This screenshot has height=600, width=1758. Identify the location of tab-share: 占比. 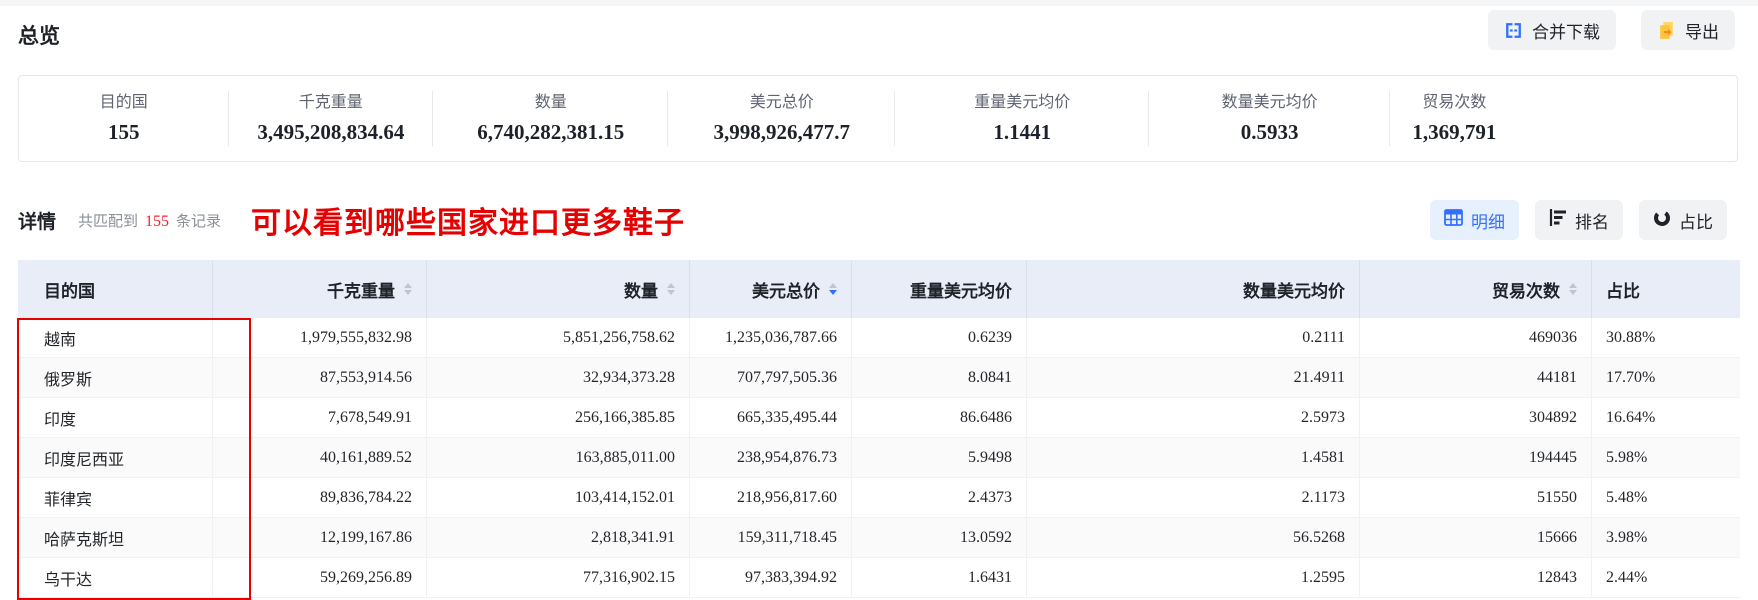
(1683, 220).